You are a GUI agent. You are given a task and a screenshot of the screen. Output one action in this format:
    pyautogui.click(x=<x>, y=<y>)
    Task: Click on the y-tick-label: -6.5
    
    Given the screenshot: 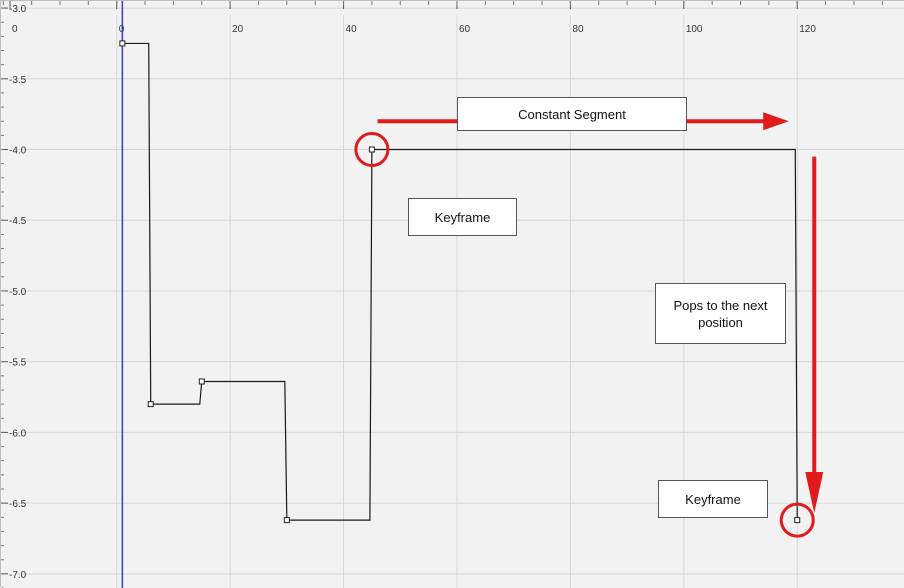 What is the action you would take?
    pyautogui.click(x=18, y=504)
    